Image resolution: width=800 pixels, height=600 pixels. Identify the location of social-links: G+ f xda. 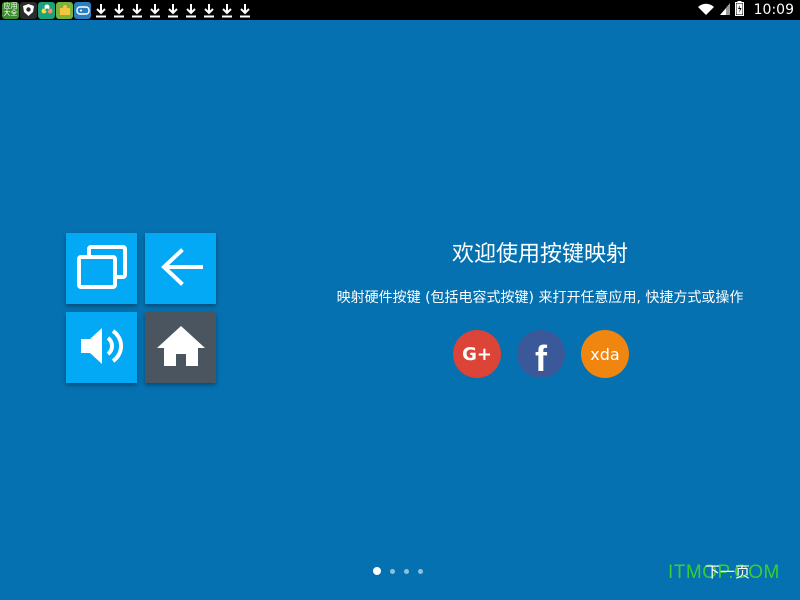
(541, 354).